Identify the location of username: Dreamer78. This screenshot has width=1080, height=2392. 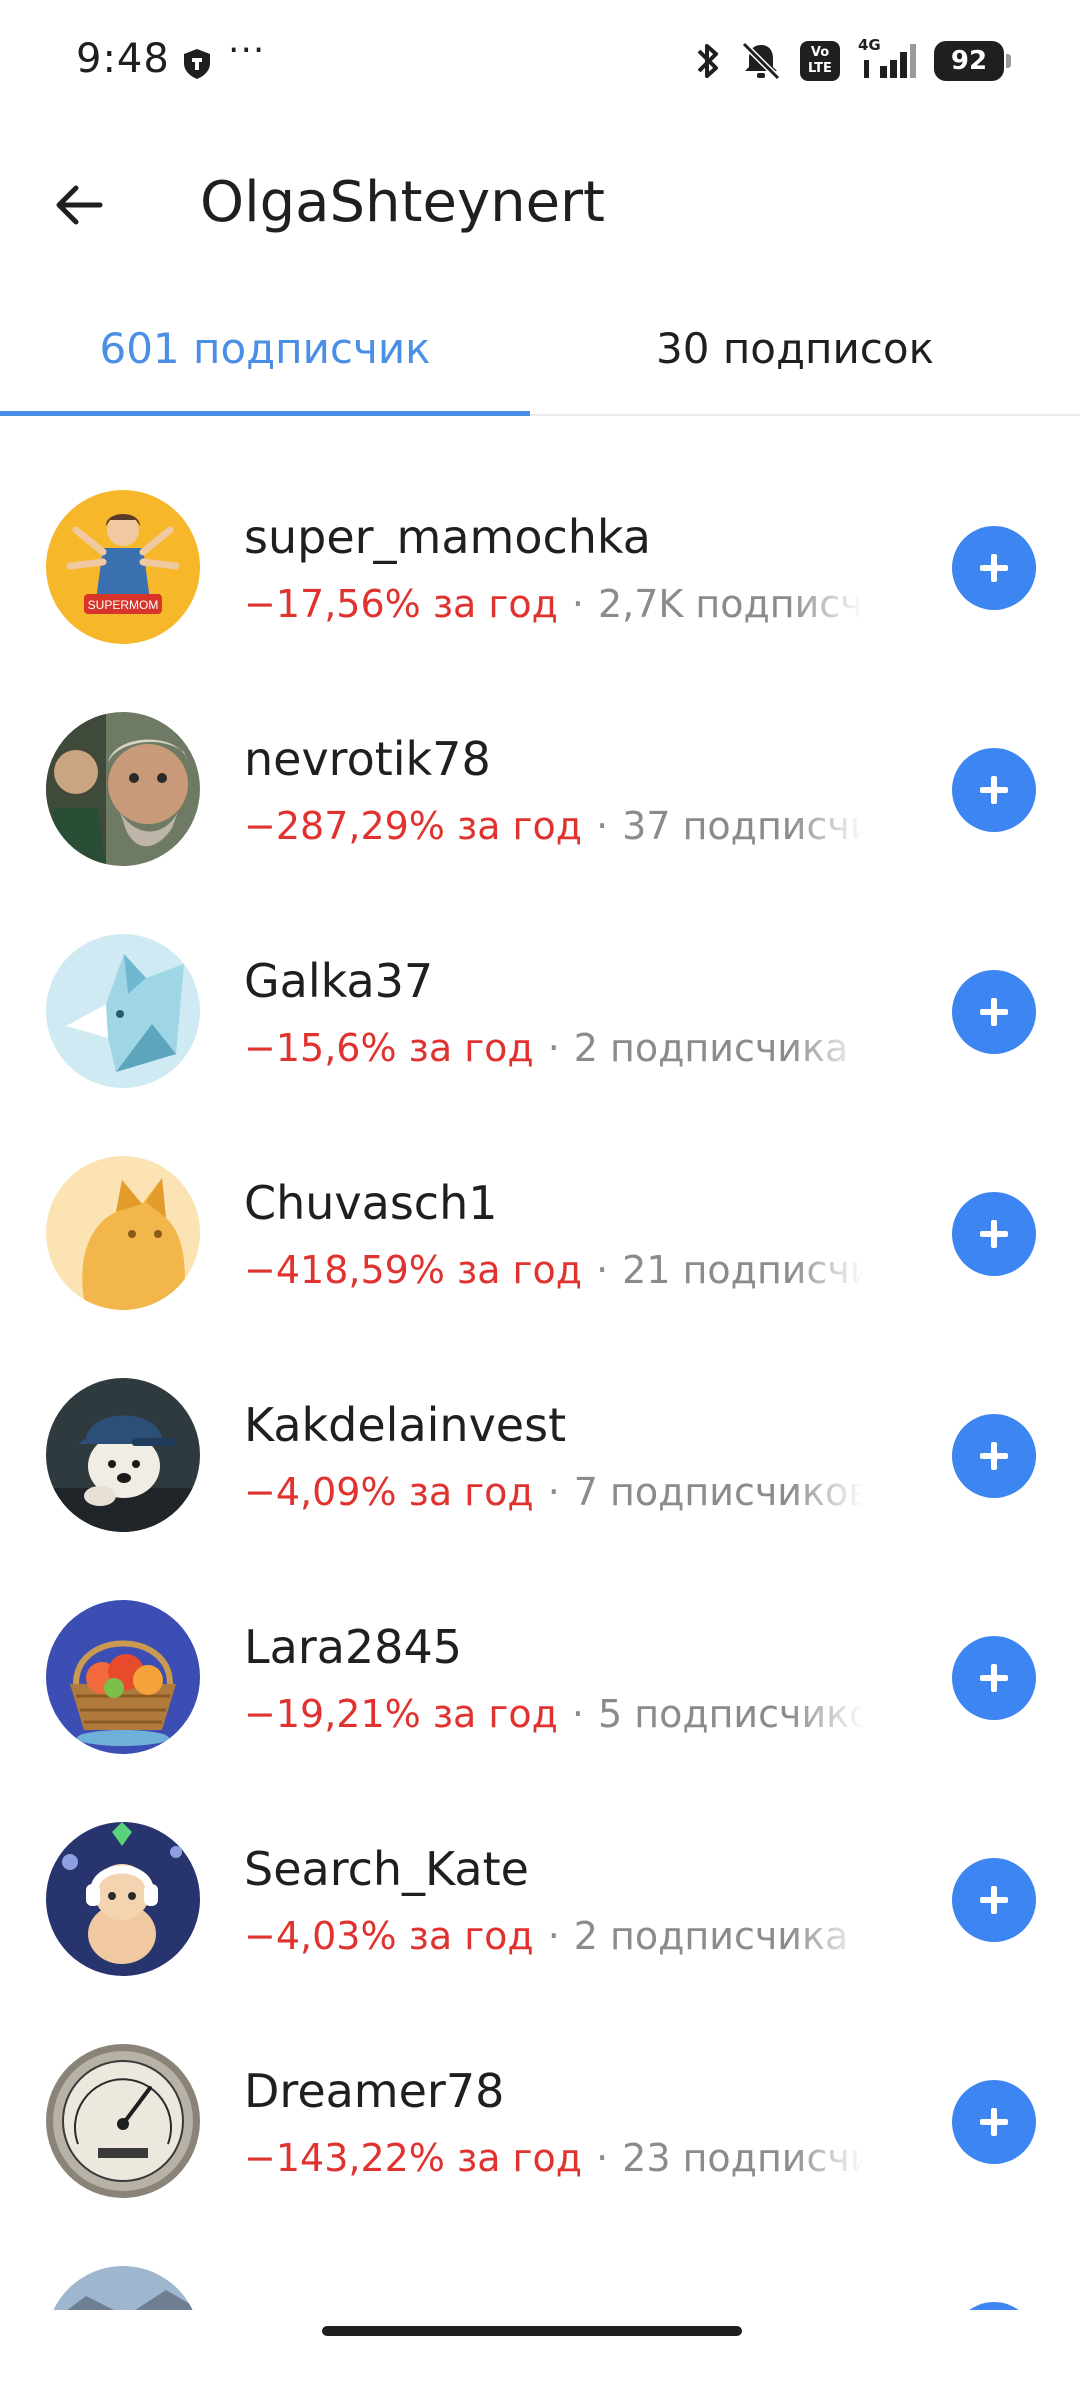
(374, 2091).